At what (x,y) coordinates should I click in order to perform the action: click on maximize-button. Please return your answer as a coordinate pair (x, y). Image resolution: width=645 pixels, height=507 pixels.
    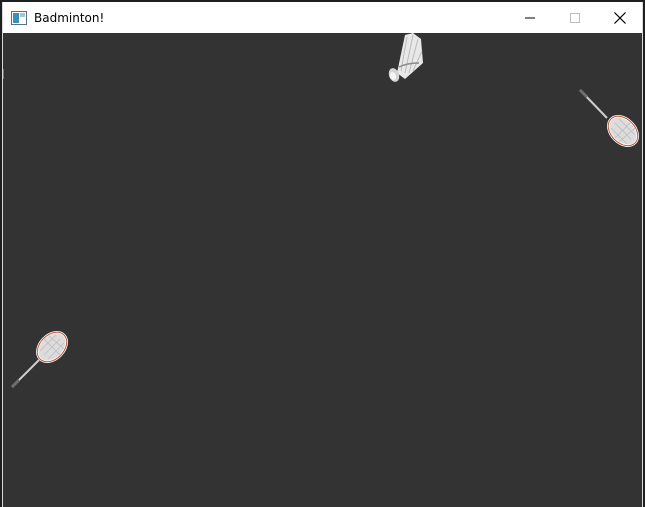
    Looking at the image, I should click on (574, 17).